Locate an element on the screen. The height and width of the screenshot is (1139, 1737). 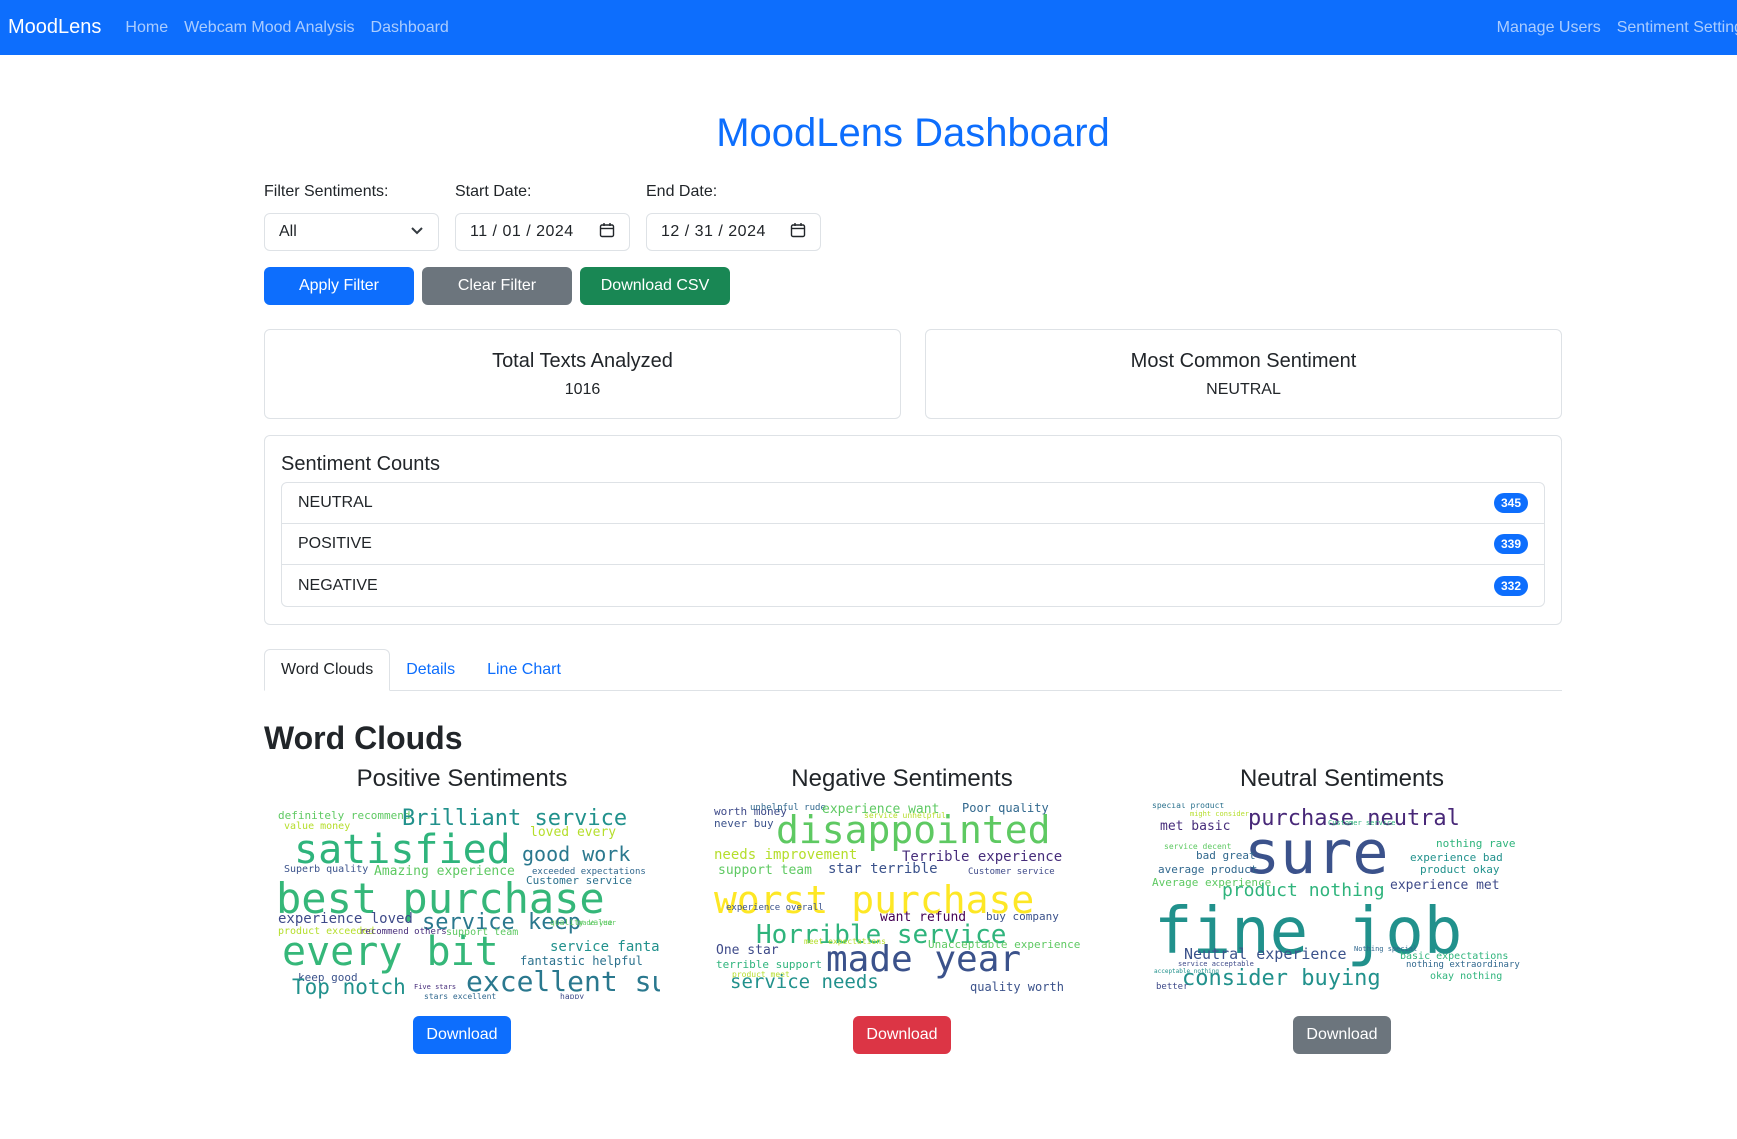
word-cloud-term: disappointed is located at coordinates (913, 830).